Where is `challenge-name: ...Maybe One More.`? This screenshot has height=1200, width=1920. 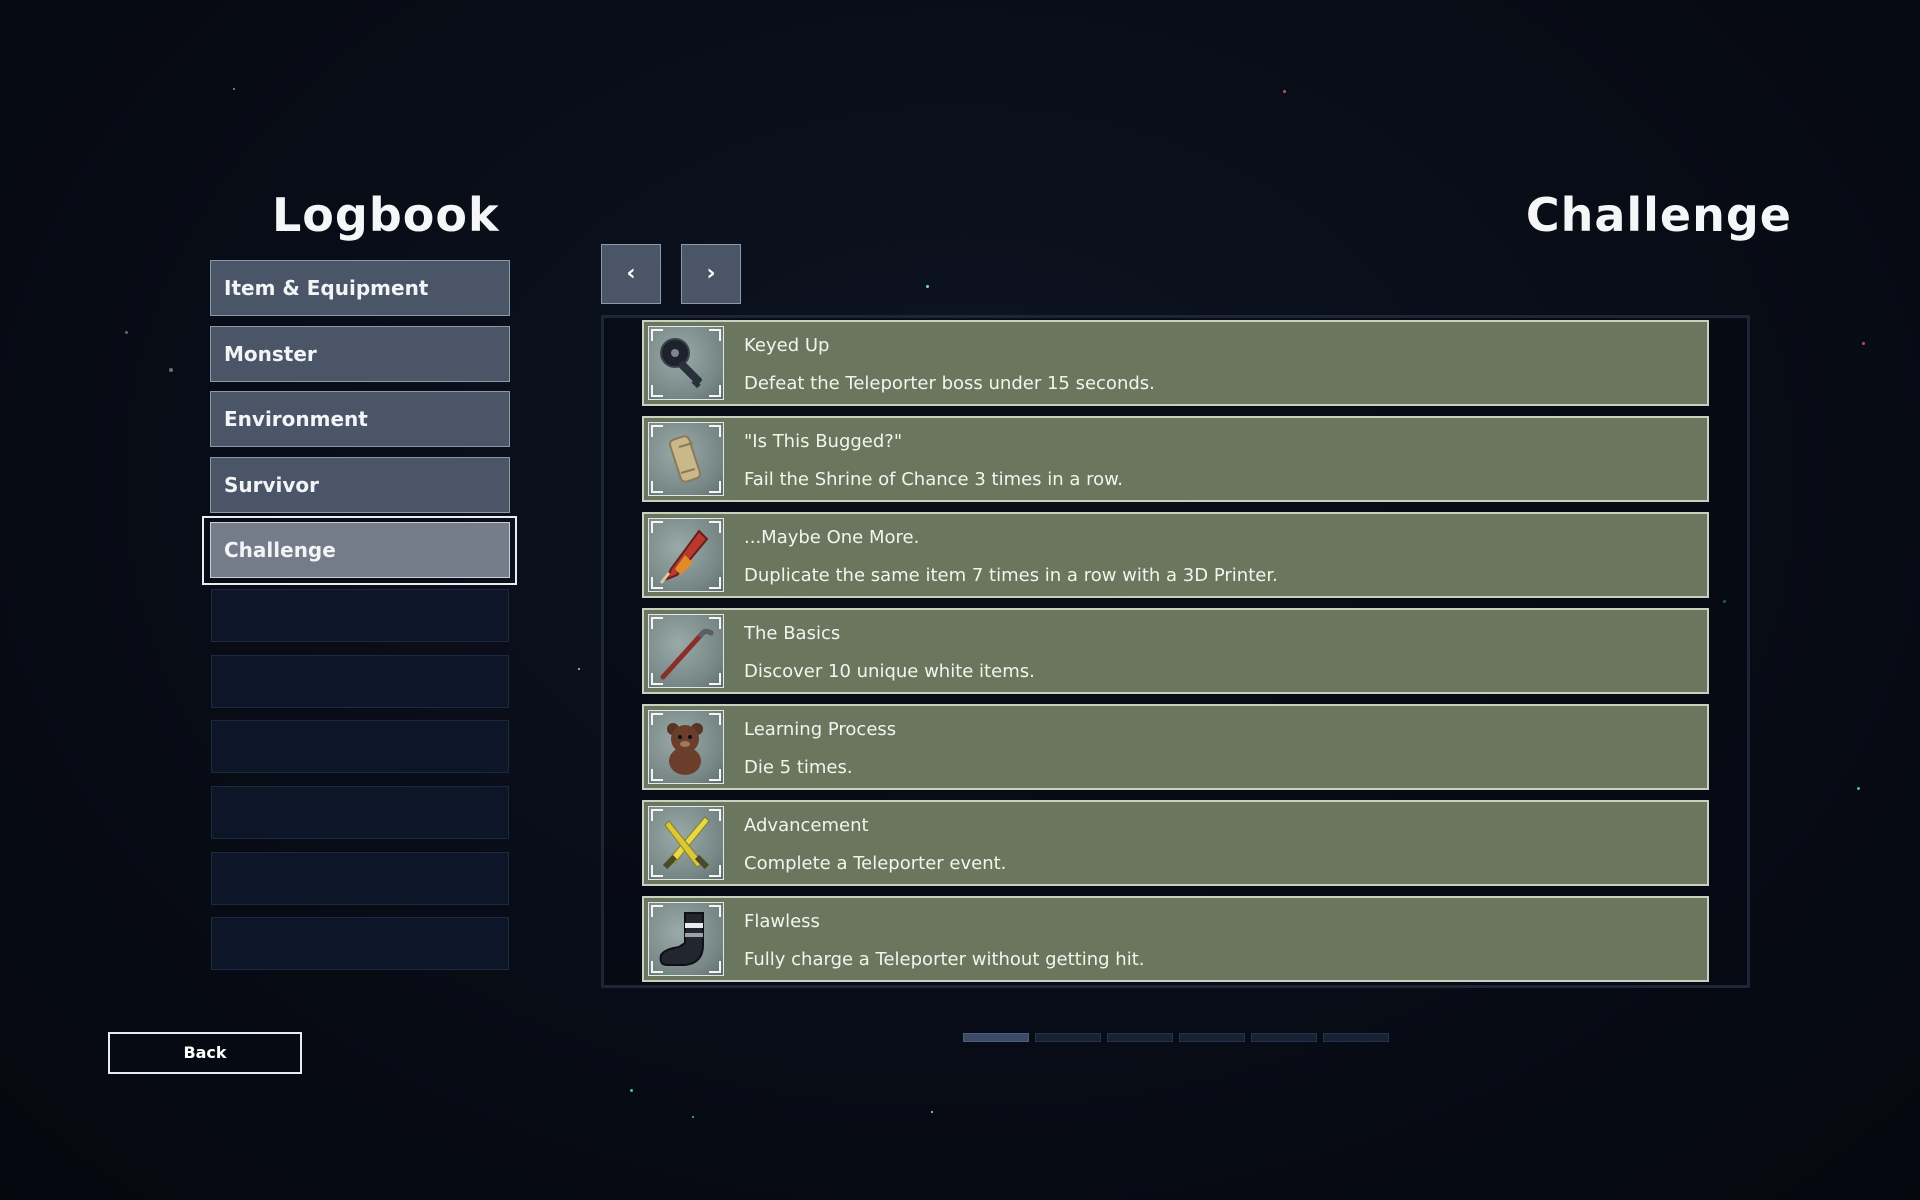 challenge-name: ...Maybe One More. is located at coordinates (832, 537).